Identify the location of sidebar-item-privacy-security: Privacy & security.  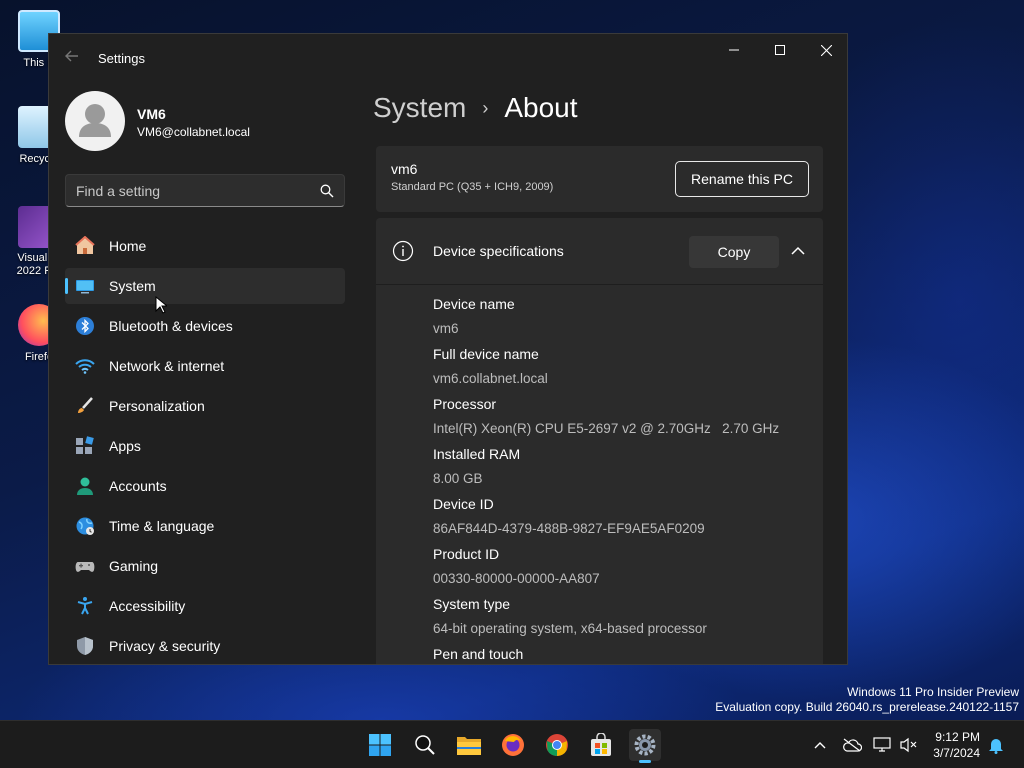
(205, 646).